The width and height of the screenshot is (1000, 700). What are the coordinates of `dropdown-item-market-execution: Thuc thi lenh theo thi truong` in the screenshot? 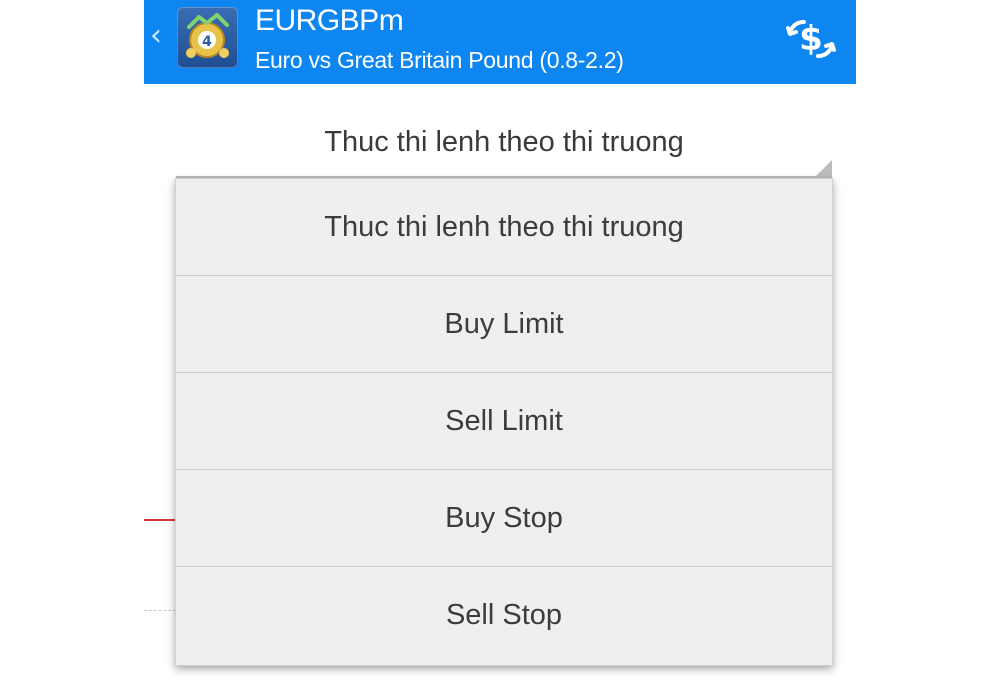 It's located at (504, 227).